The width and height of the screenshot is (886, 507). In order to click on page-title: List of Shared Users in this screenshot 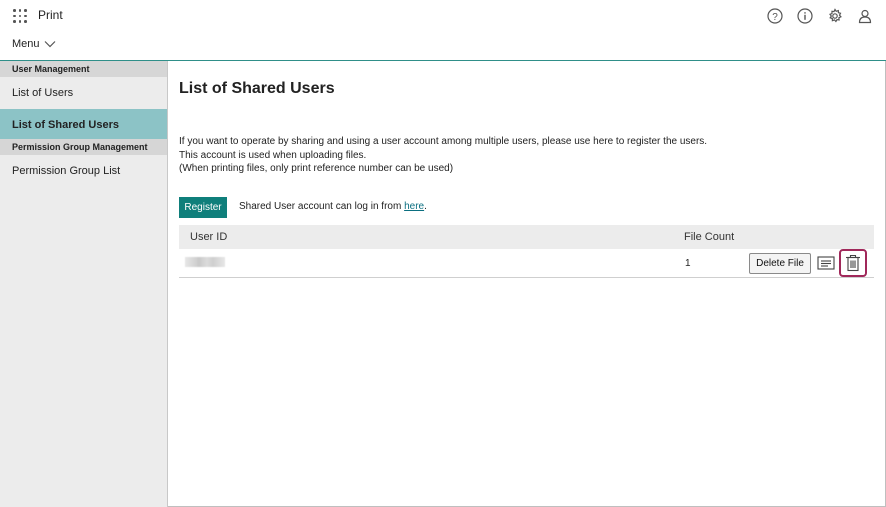, I will do `click(257, 88)`.